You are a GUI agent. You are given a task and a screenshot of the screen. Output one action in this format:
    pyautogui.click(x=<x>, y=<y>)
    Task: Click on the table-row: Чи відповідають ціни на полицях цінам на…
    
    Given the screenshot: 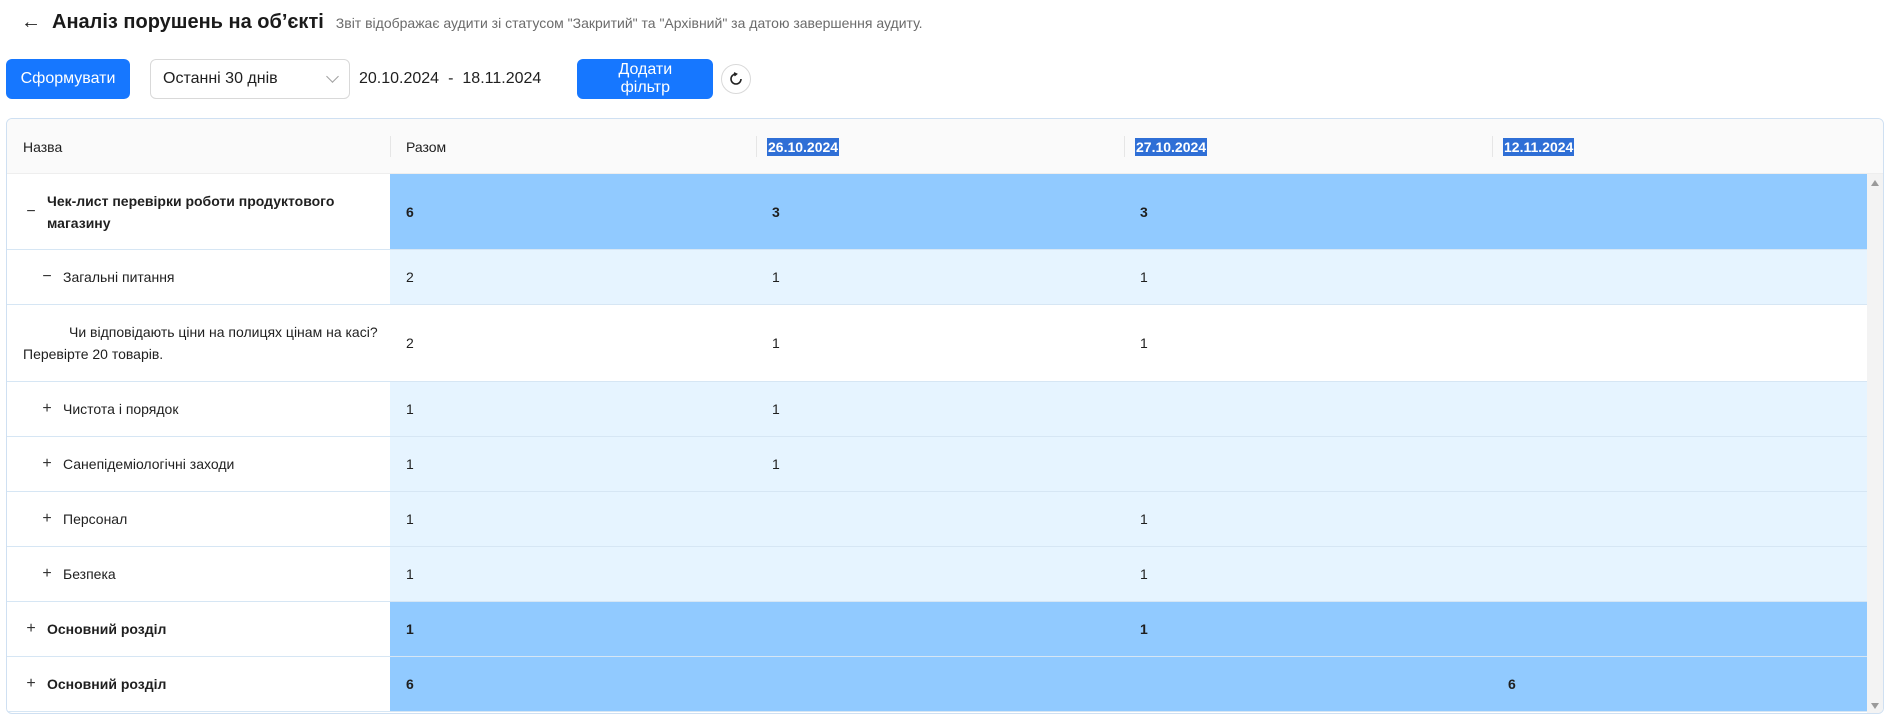 What is the action you would take?
    pyautogui.click(x=938, y=343)
    